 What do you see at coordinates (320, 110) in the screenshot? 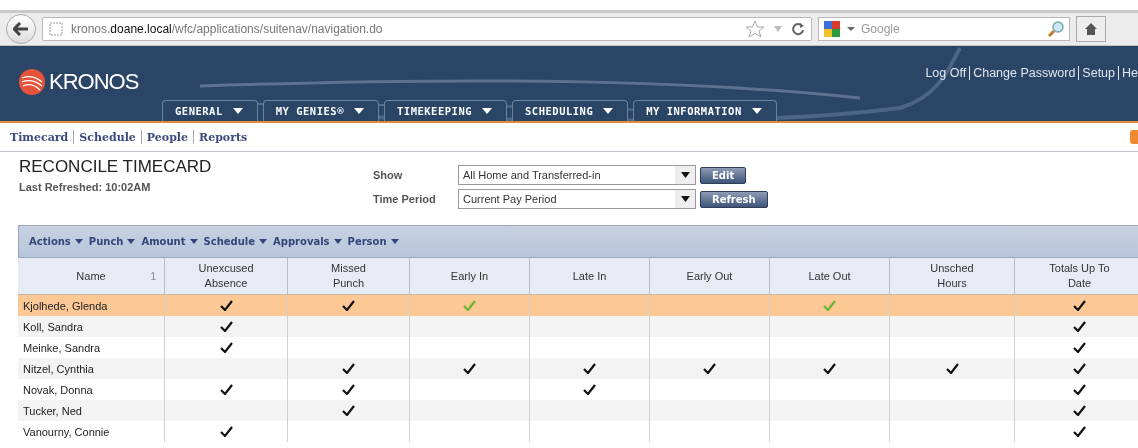
I see `menu-tab: MY GENIES®` at bounding box center [320, 110].